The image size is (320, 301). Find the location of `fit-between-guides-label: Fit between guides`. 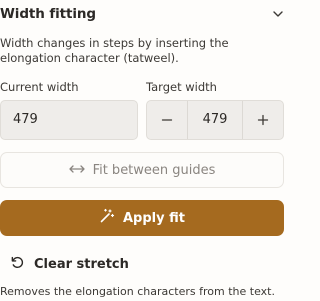

fit-between-guides-label: Fit between guides is located at coordinates (154, 170).